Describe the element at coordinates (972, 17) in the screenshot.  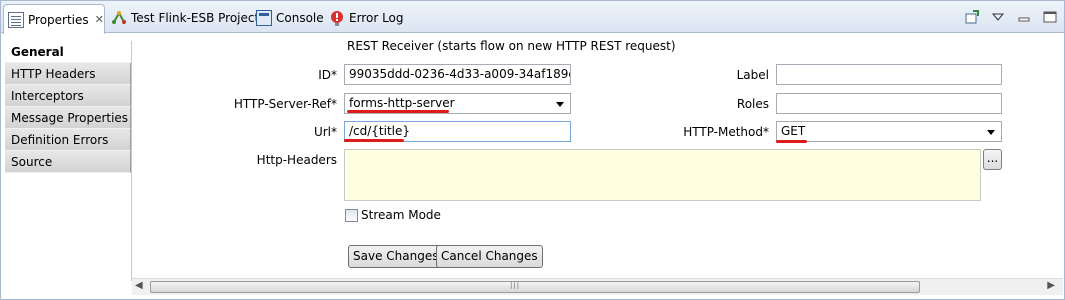
I see `pin-view-icon` at that location.